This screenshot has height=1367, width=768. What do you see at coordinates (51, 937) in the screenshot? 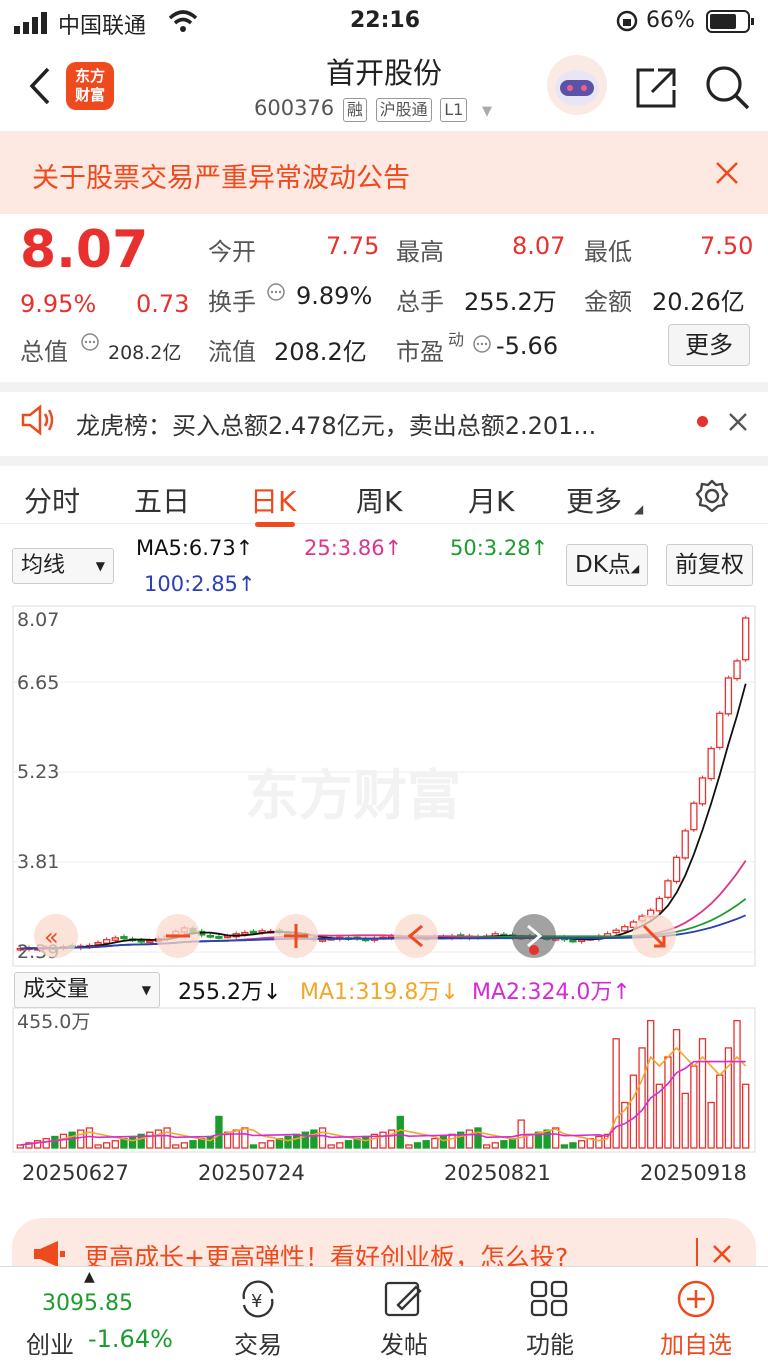
I see `double-chevron-left-icon: «` at bounding box center [51, 937].